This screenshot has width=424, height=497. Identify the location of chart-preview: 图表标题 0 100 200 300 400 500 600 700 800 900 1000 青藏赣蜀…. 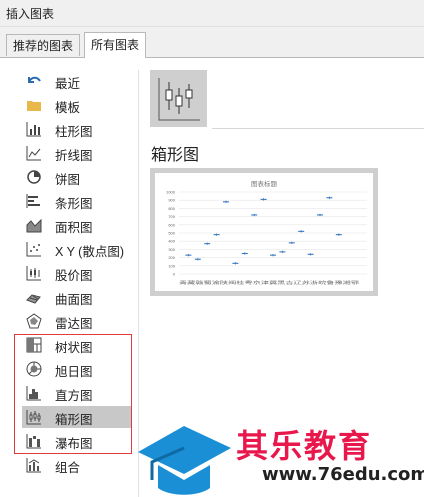
(264, 232).